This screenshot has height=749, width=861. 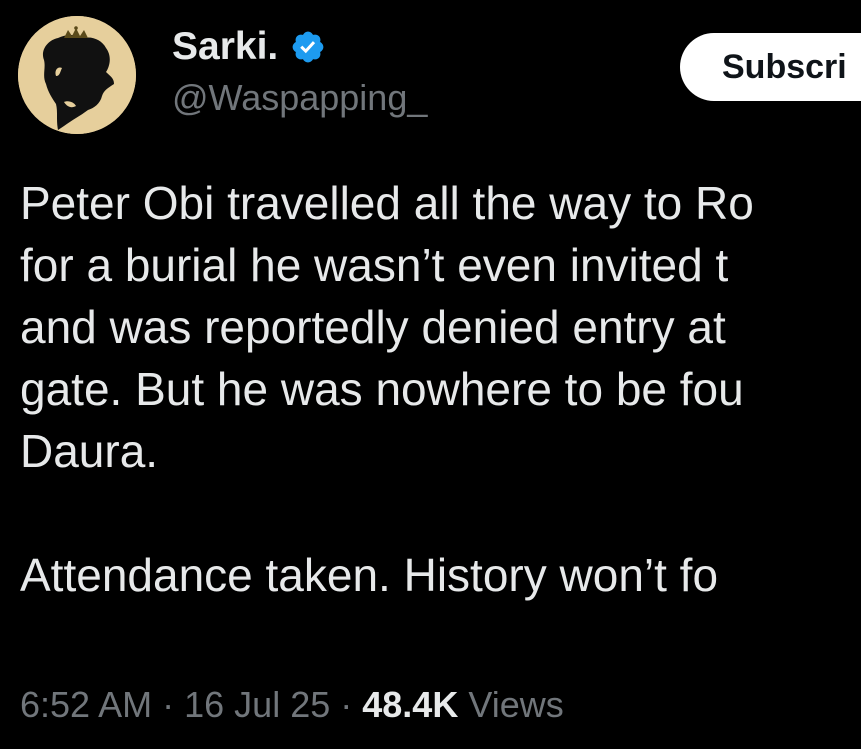 I want to click on verified-badge-icon, so click(x=308, y=47).